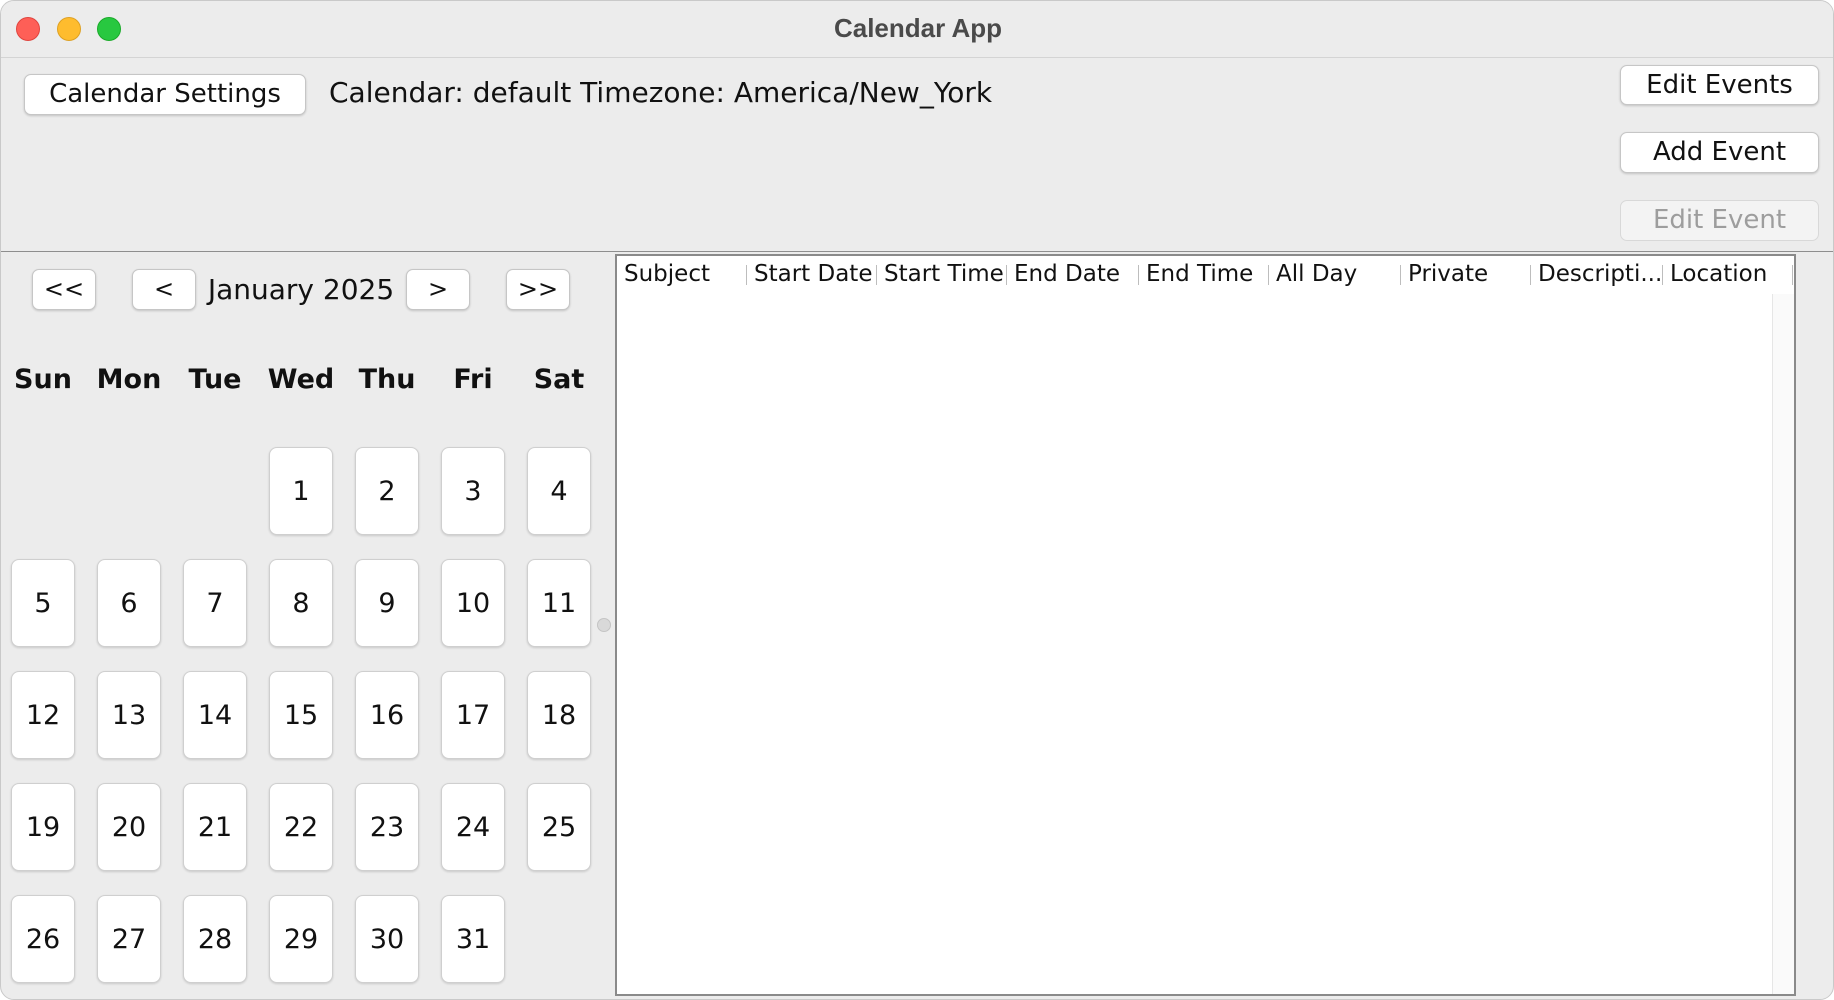 The height and width of the screenshot is (1000, 1834). Describe the element at coordinates (538, 289) in the screenshot. I see `next-year-button: >>` at that location.